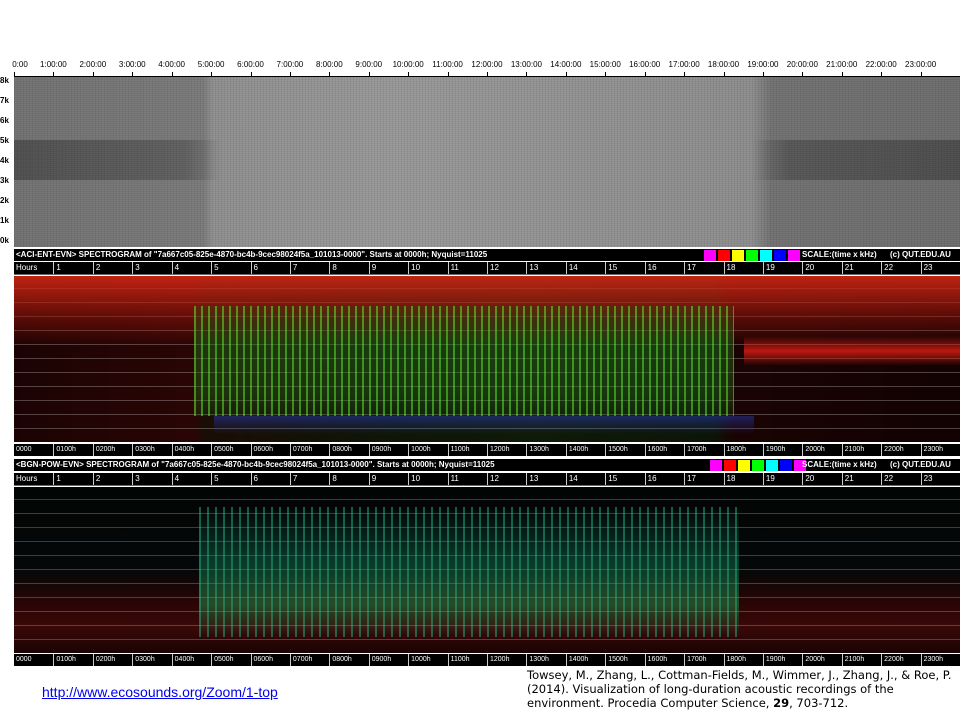 Image resolution: width=960 pixels, height=720 pixels. I want to click on footer-time-label: 0600h, so click(261, 450).